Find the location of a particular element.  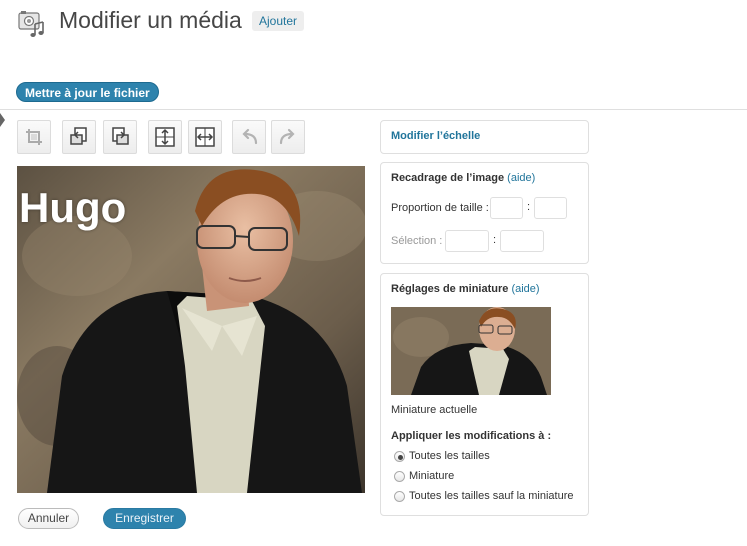

aspect-ratio-width-input is located at coordinates (506, 208).